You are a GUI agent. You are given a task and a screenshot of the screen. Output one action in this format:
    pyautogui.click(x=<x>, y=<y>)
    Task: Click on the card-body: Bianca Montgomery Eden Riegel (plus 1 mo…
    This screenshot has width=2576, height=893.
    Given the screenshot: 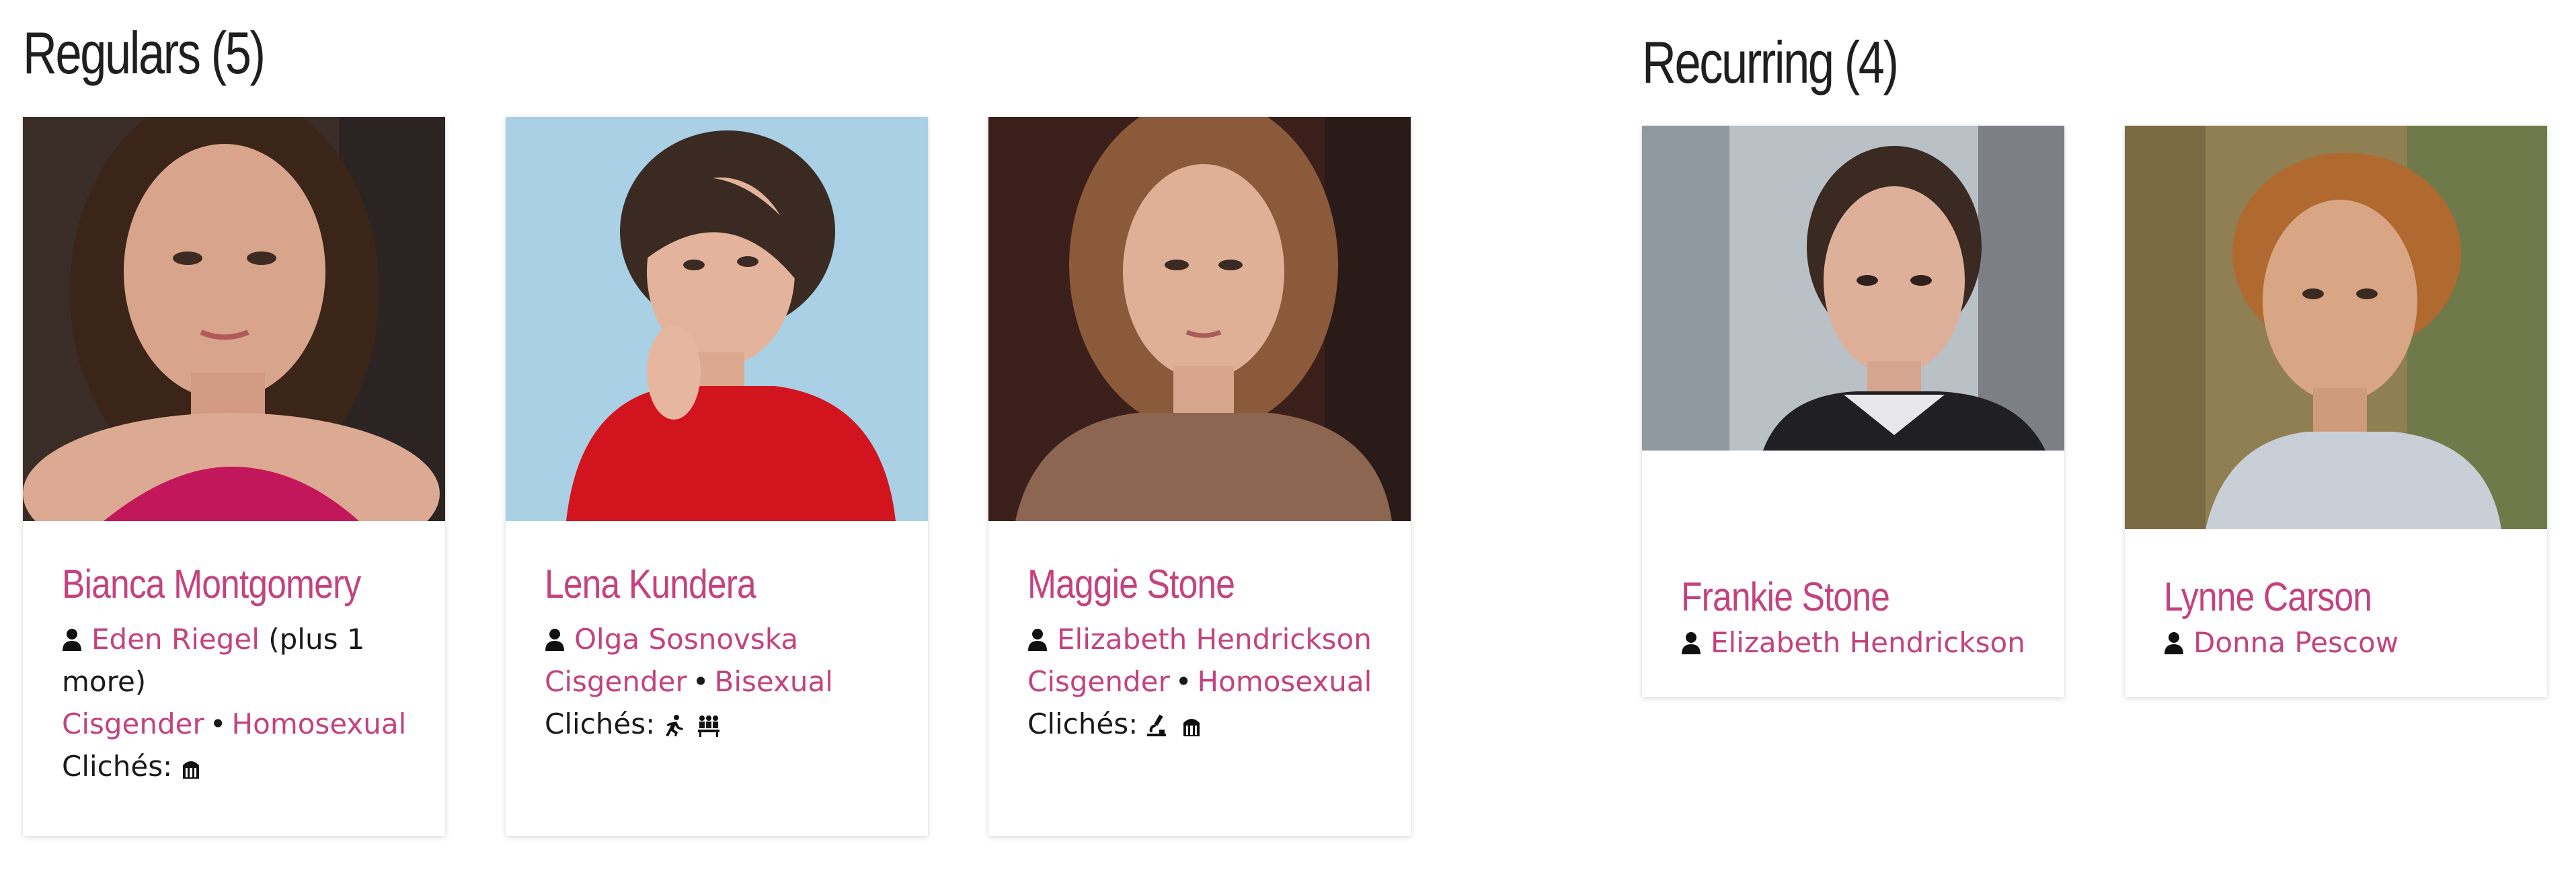 What is the action you would take?
    pyautogui.click(x=234, y=654)
    